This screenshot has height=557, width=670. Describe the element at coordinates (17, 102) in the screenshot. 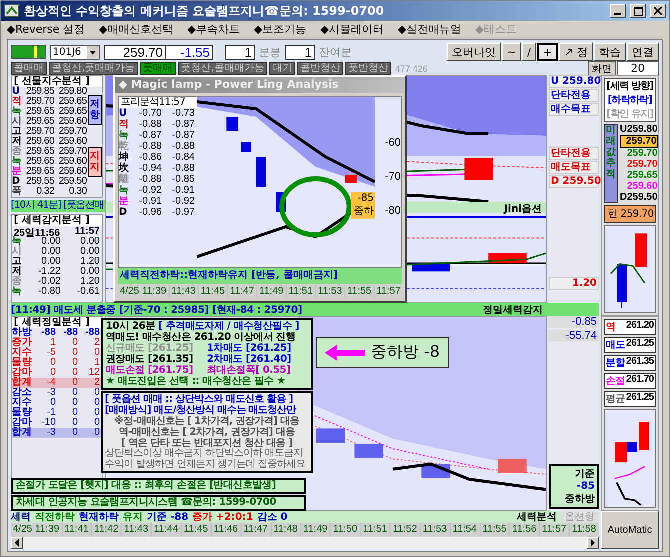

I see `row-label: 적` at that location.